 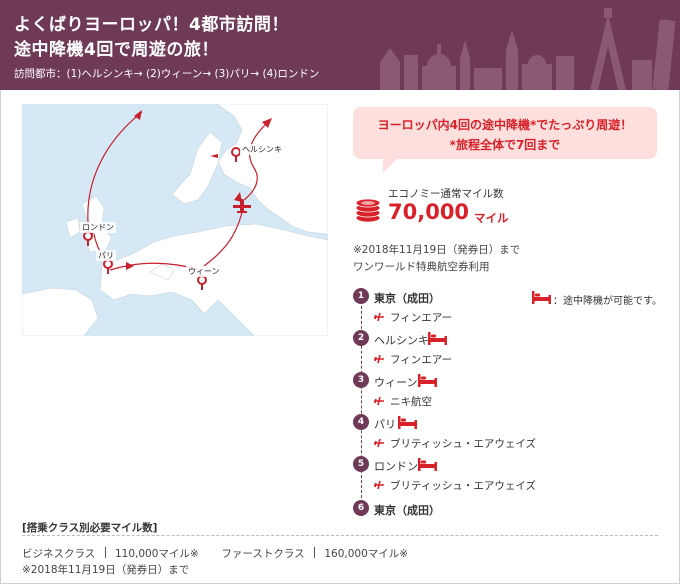 I want to click on fares-divider, so click(x=340, y=535).